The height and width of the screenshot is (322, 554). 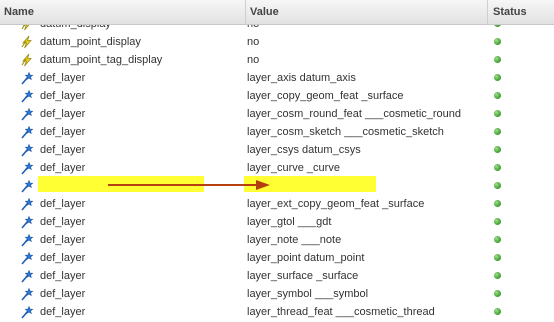 What do you see at coordinates (367, 294) in the screenshot?
I see `value-cell: layer_symbol ___symbol` at bounding box center [367, 294].